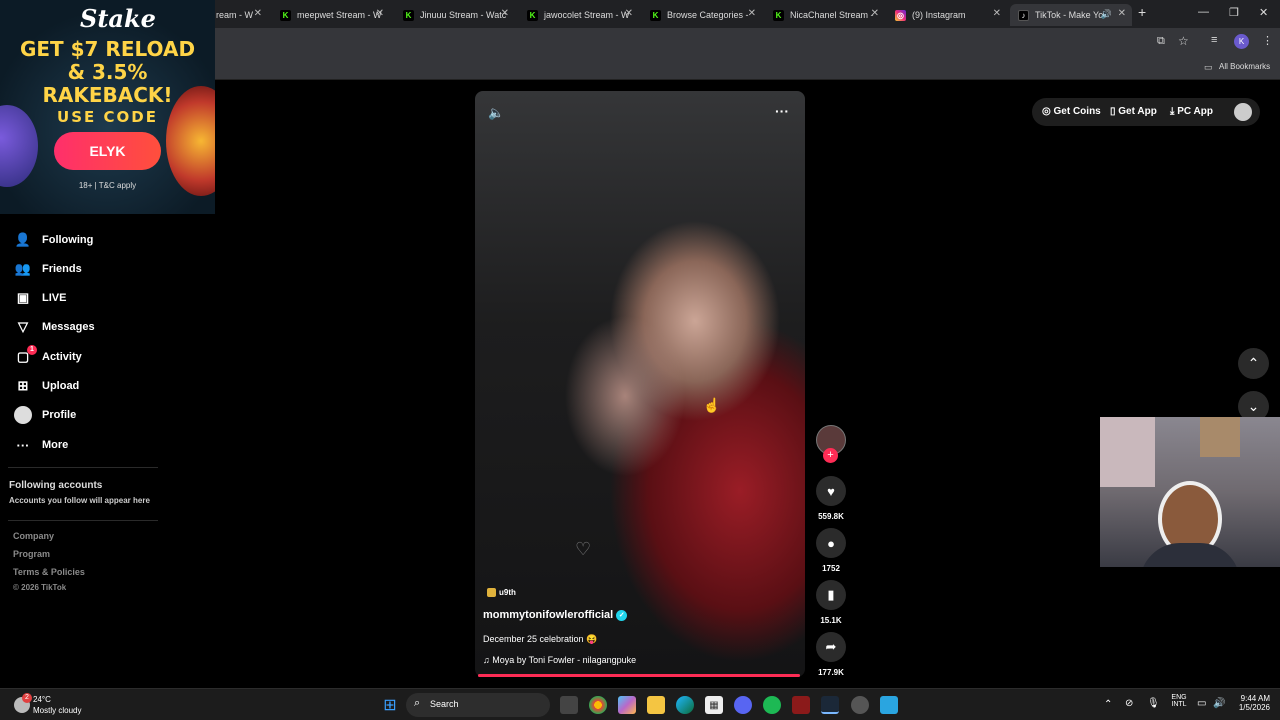 This screenshot has width=1280, height=720. I want to click on previous-video-button: ⌃, so click(1253, 363).